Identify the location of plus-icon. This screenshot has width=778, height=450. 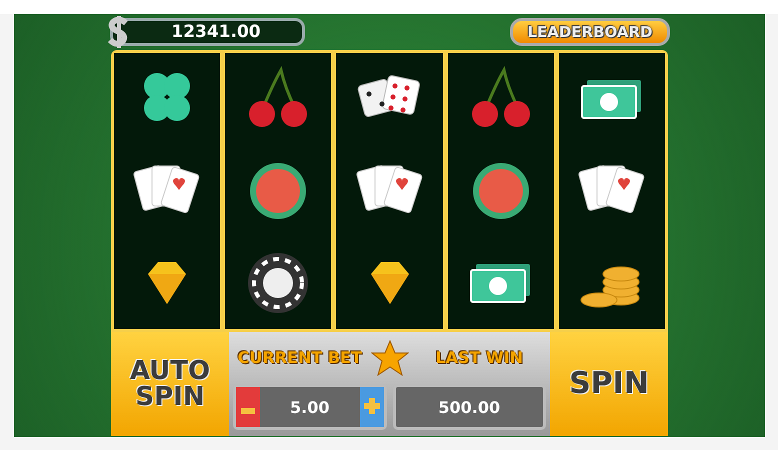
(372, 406).